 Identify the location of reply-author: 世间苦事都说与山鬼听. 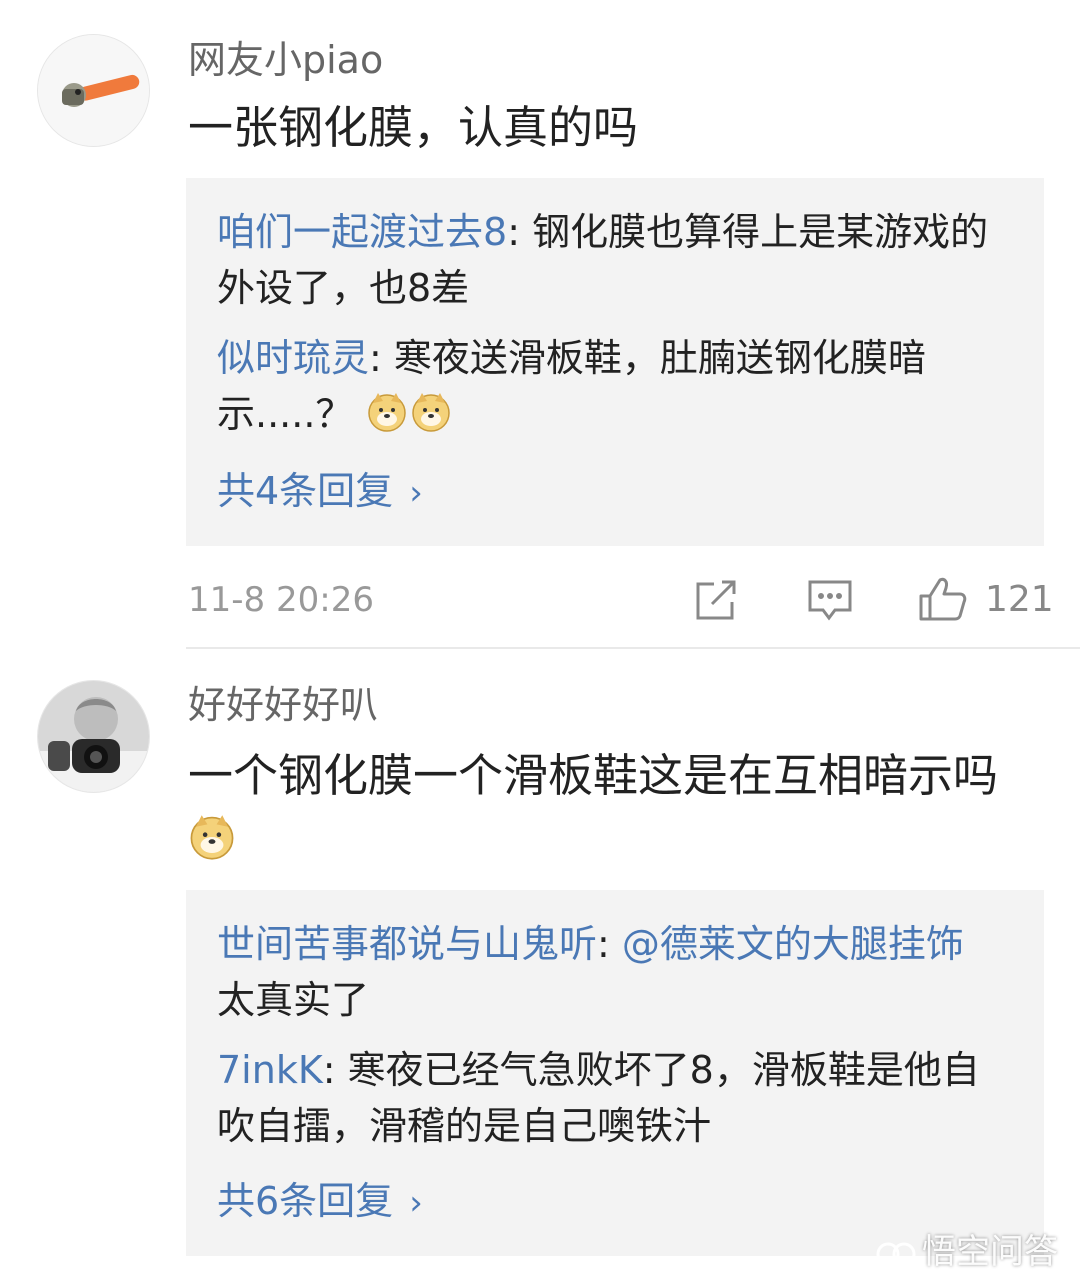
(407, 944).